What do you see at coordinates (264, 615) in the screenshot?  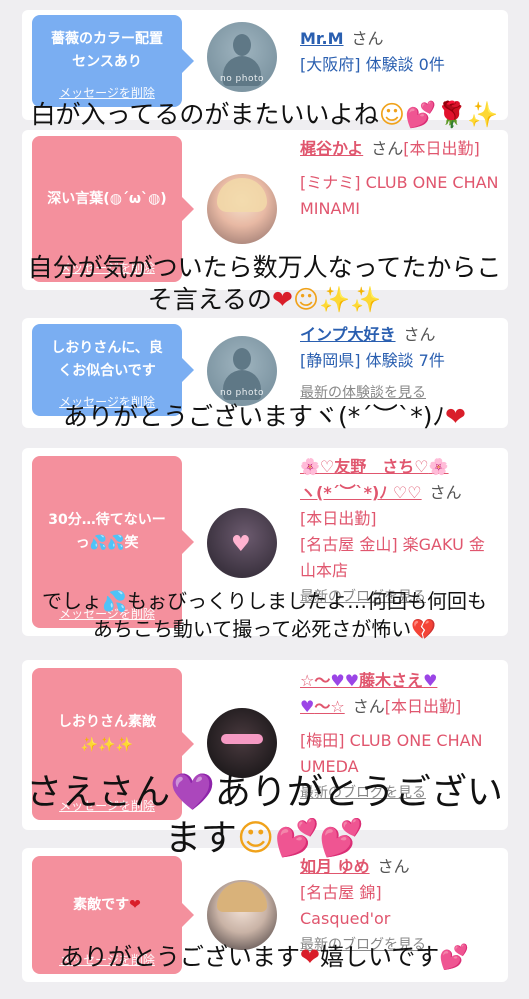 I see `caption-4: でしょ💦もぉびっくりしましたよ…何回も何回も あちこち動いて撮って必死さが怖い💔` at bounding box center [264, 615].